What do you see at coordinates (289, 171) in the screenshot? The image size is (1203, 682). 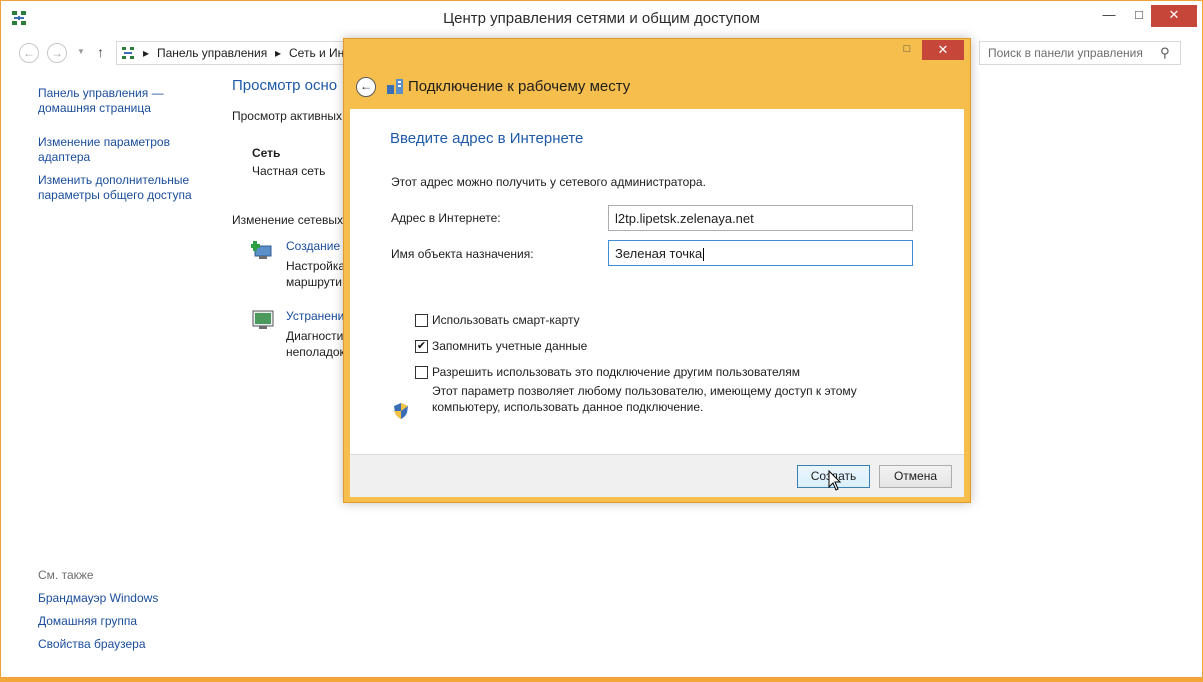 I see `network-type: Частная сеть` at bounding box center [289, 171].